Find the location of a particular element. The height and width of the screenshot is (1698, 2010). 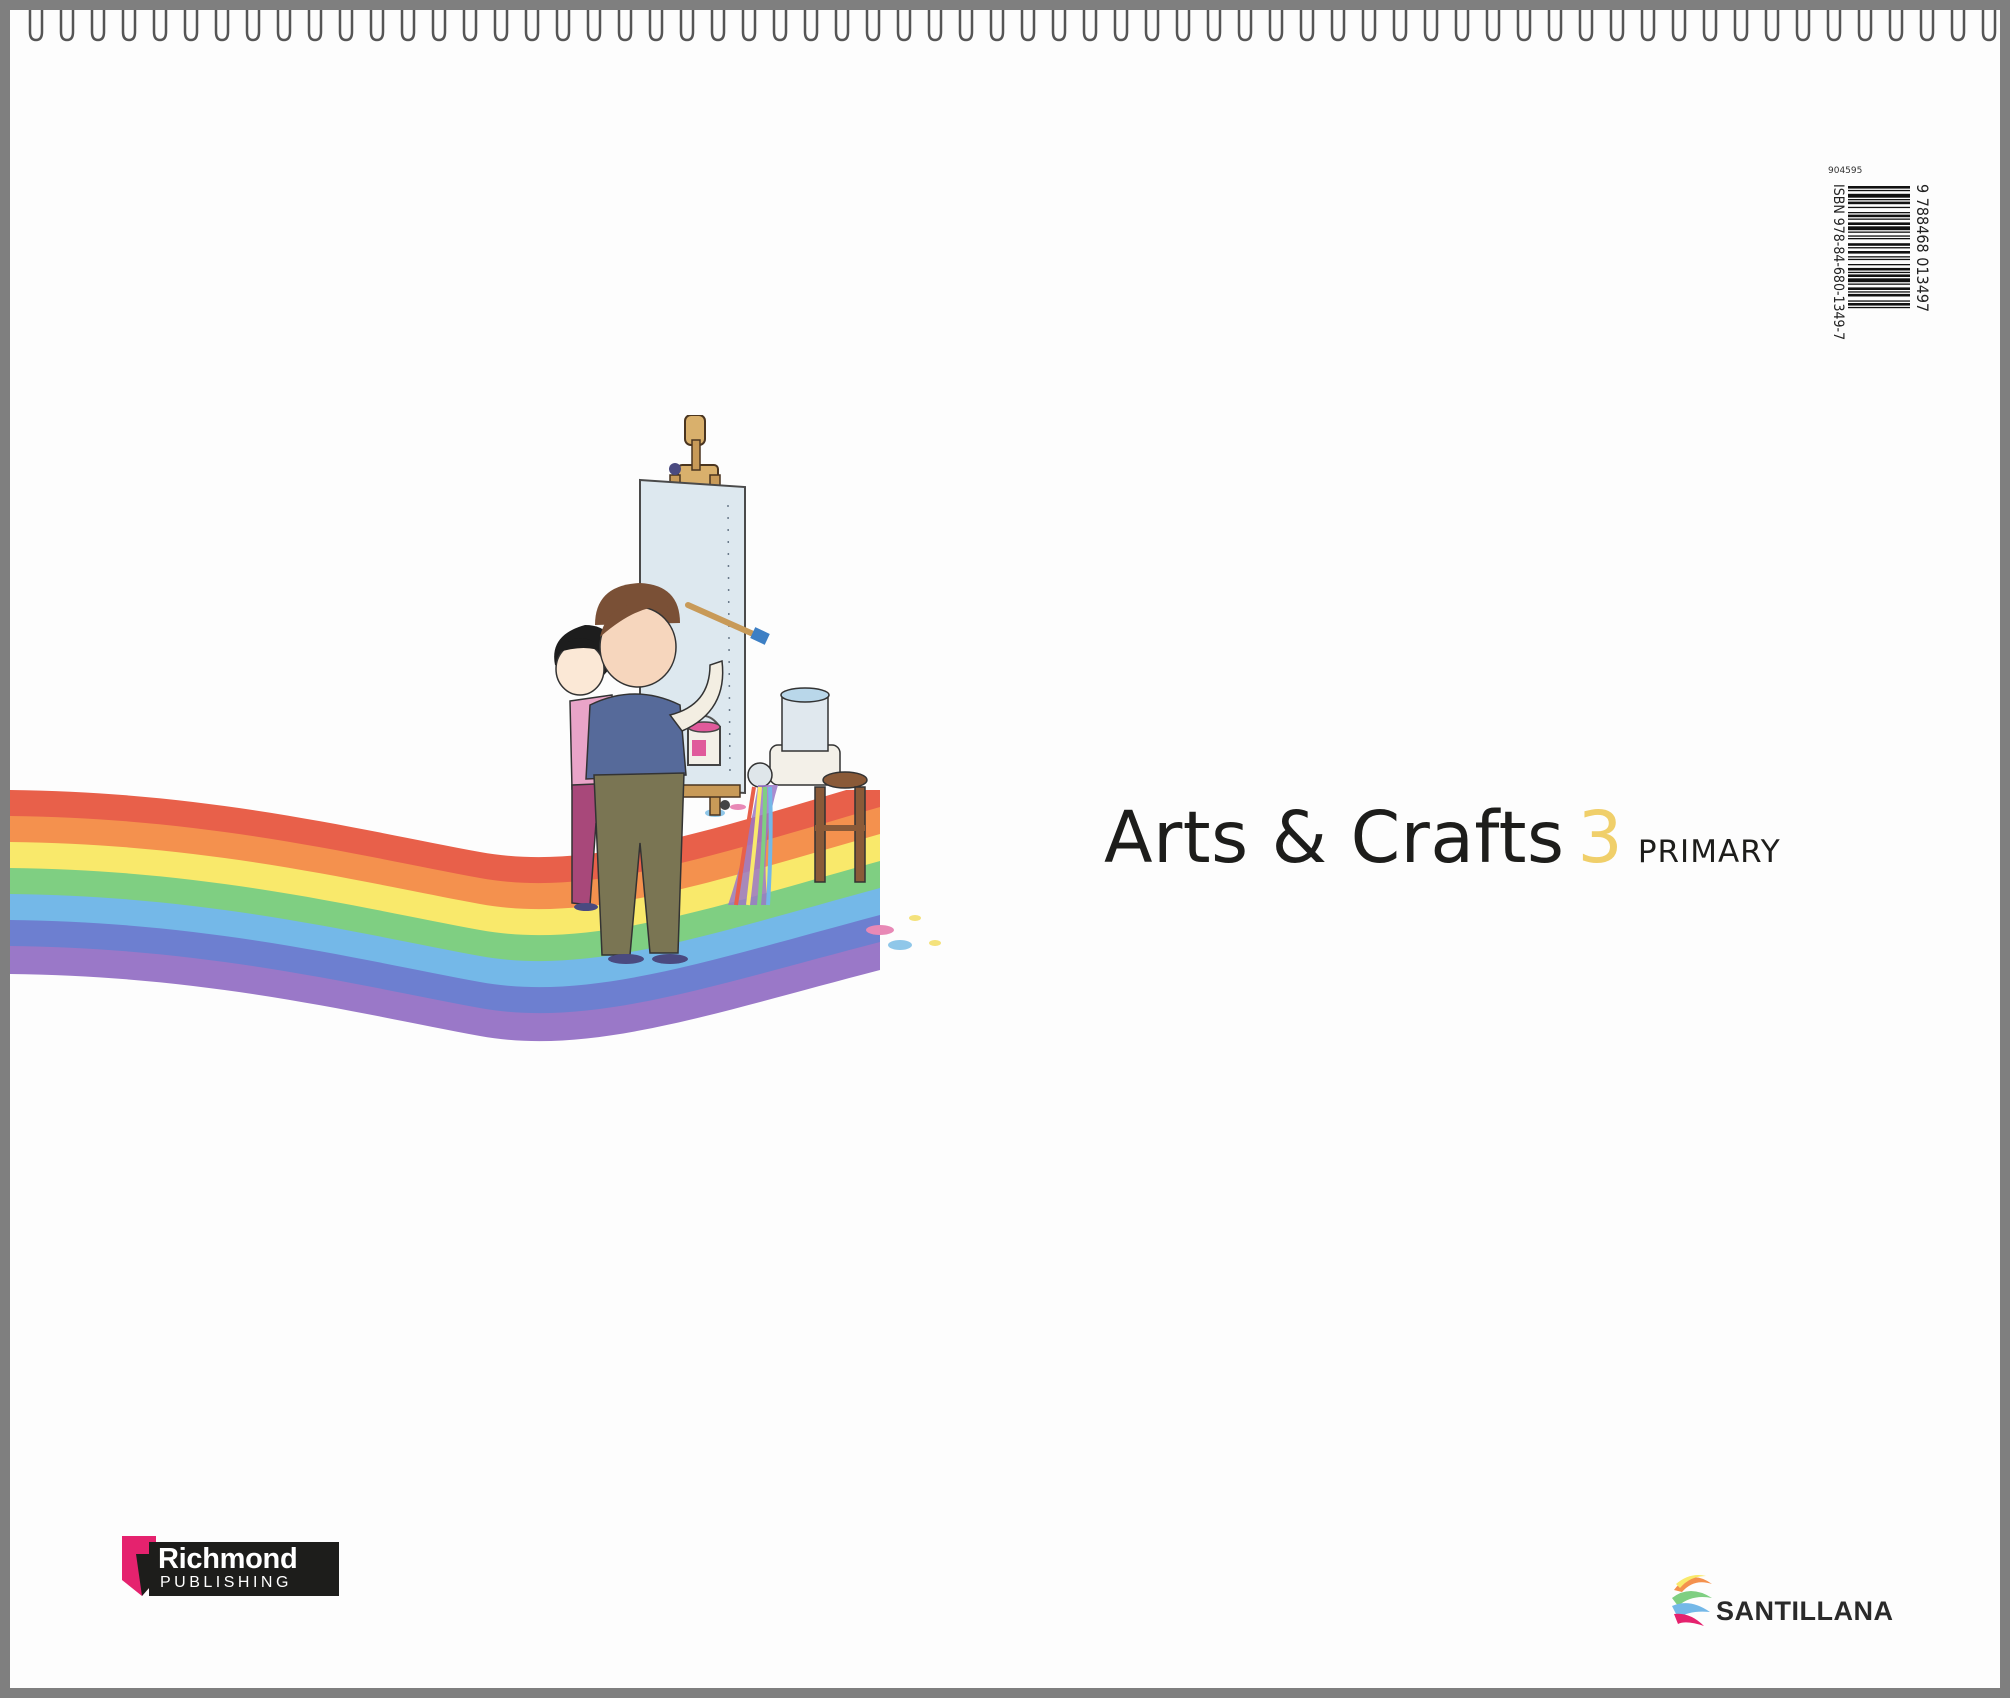

grade-number: 3 is located at coordinates (1600, 837).